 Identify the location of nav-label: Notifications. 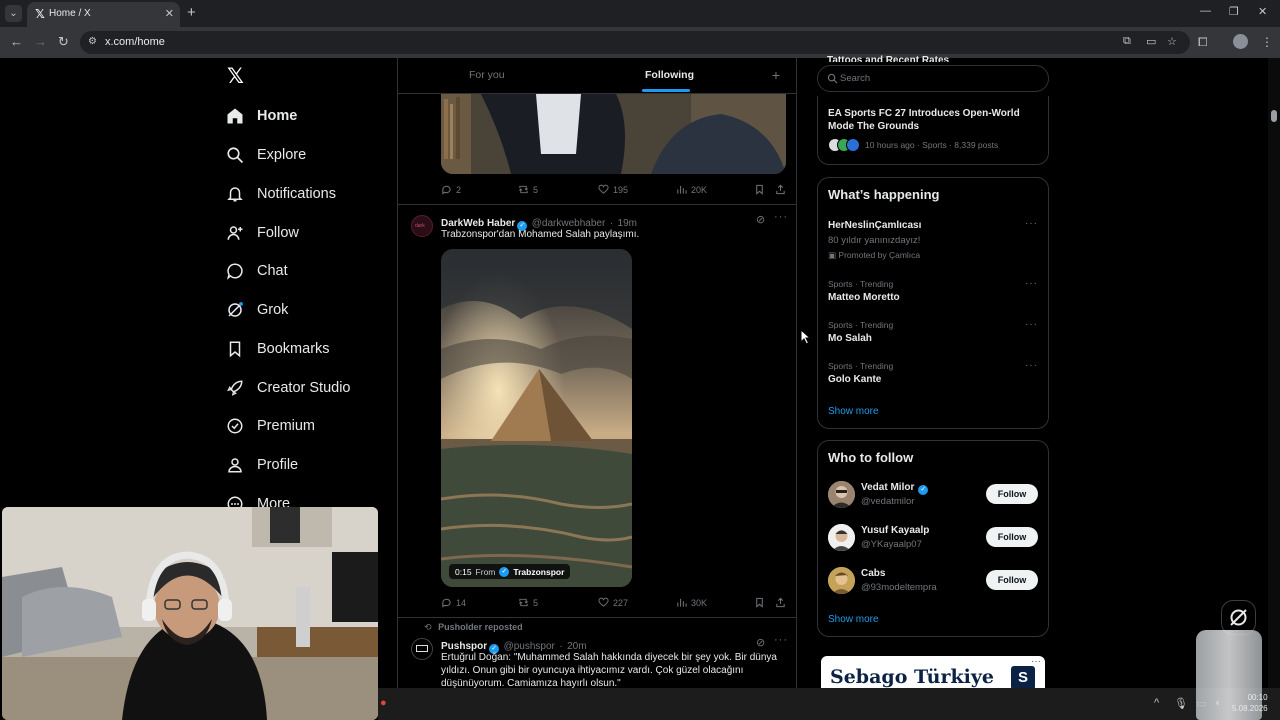
(296, 194).